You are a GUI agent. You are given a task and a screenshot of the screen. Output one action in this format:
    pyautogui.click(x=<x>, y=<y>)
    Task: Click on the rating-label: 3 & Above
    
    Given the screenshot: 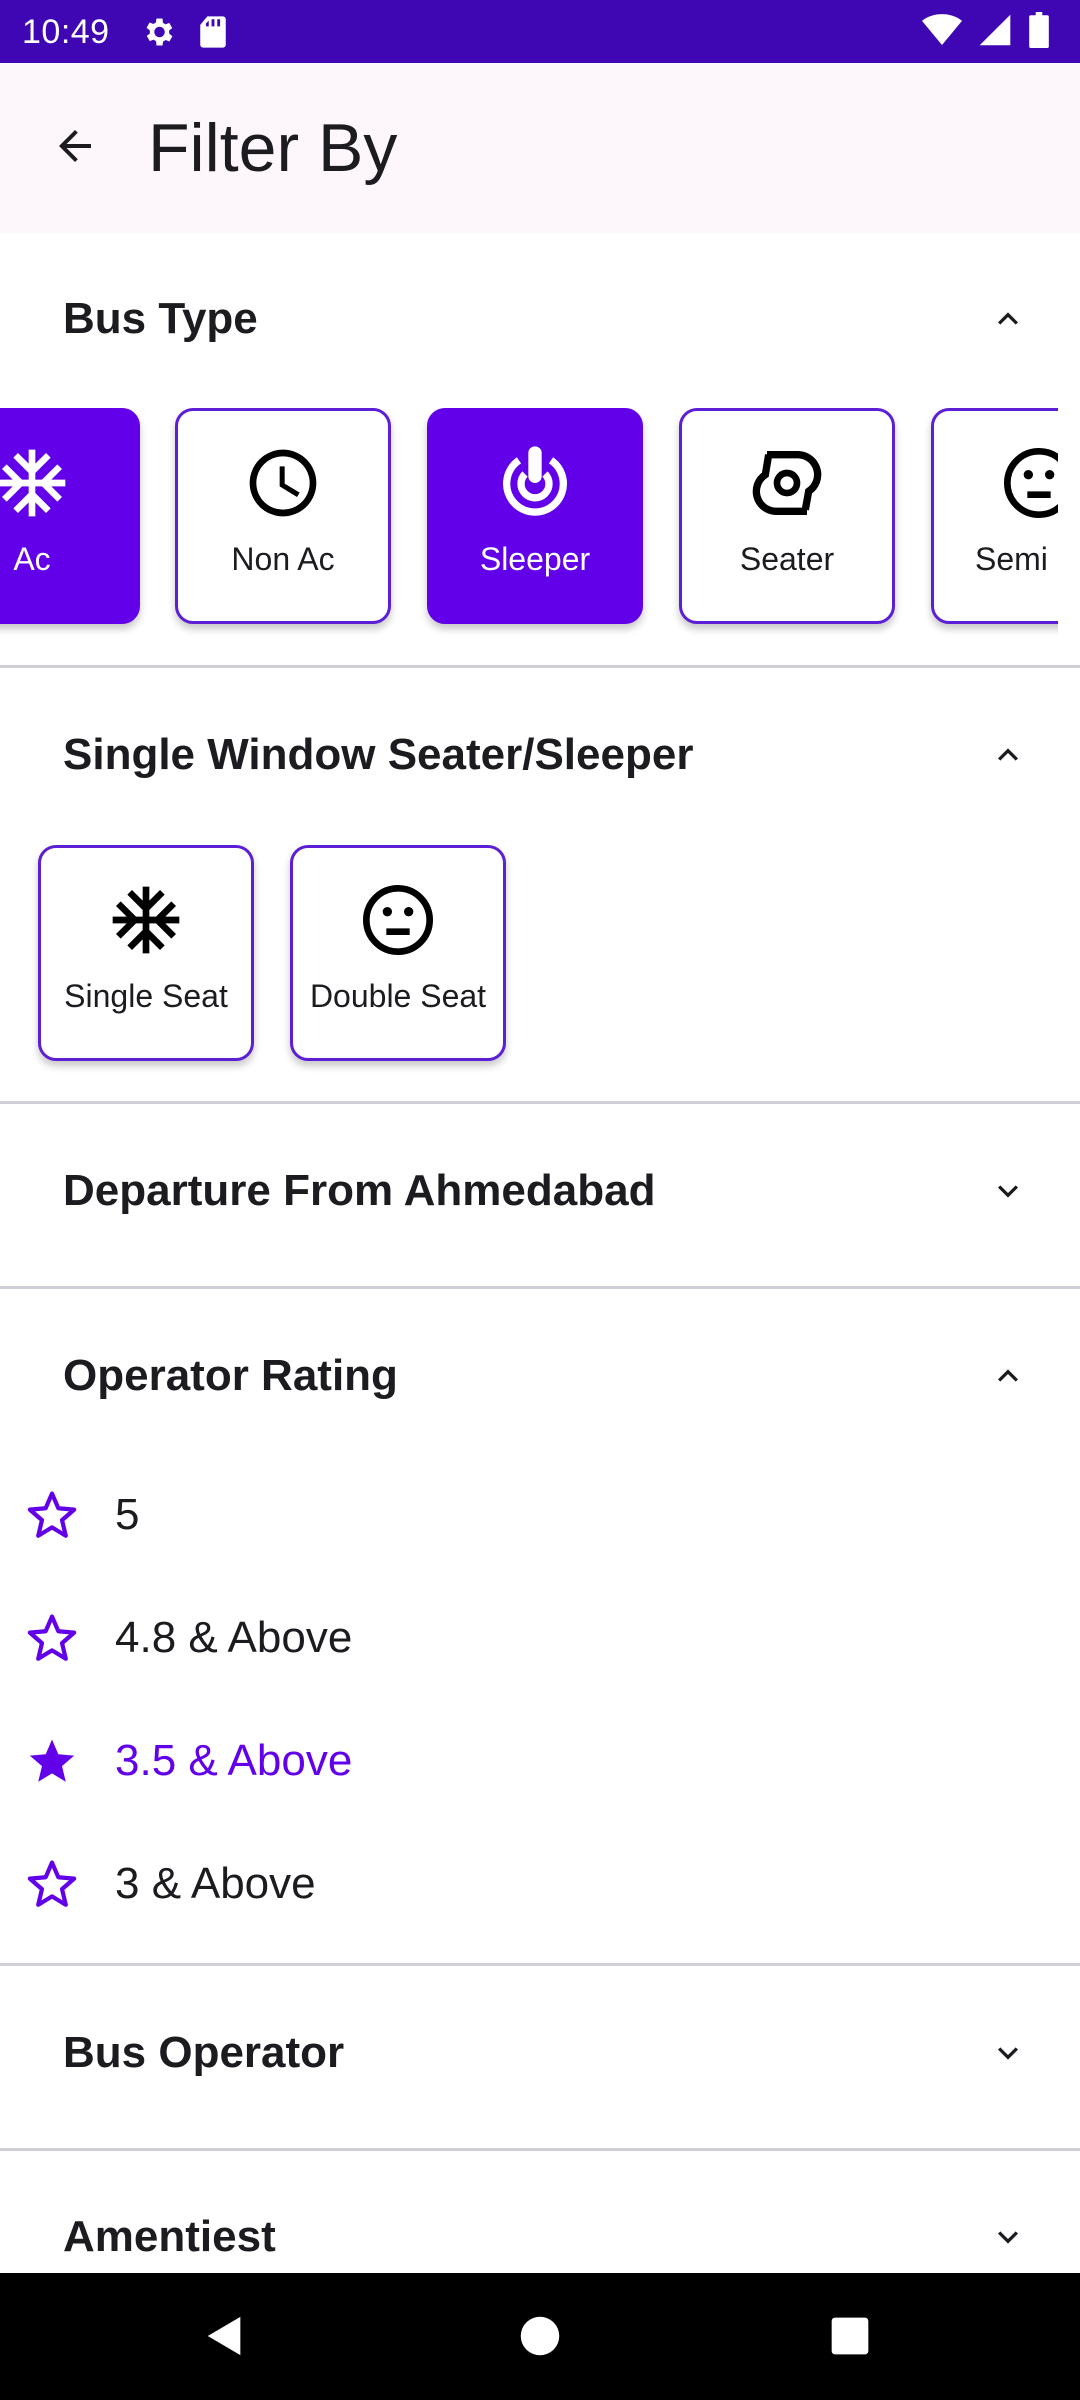 What is the action you would take?
    pyautogui.click(x=215, y=1883)
    